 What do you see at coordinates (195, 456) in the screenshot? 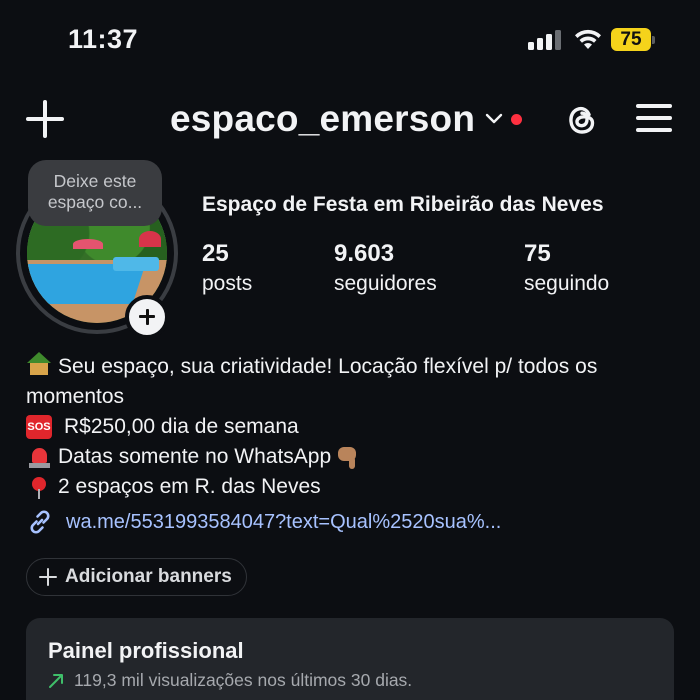
I see `bio-text: Datas somente no WhatsApp` at bounding box center [195, 456].